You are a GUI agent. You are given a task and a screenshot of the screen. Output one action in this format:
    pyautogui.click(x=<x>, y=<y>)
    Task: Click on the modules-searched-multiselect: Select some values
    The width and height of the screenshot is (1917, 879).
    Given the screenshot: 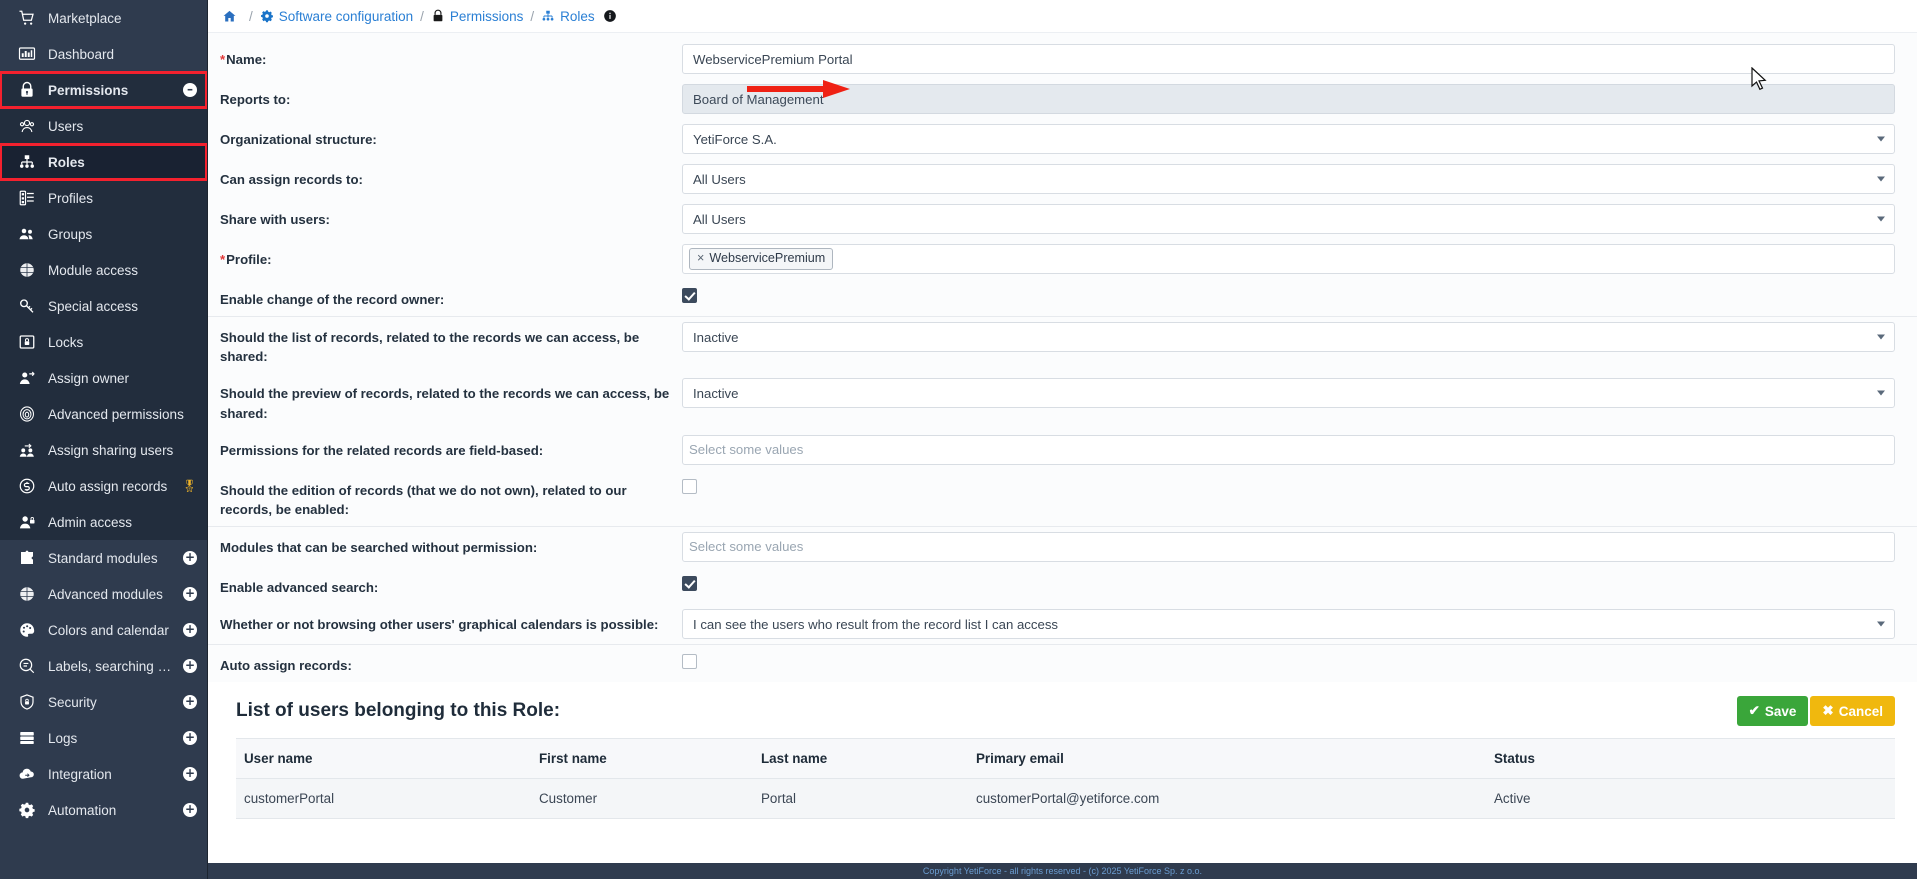 What is the action you would take?
    pyautogui.click(x=1288, y=546)
    